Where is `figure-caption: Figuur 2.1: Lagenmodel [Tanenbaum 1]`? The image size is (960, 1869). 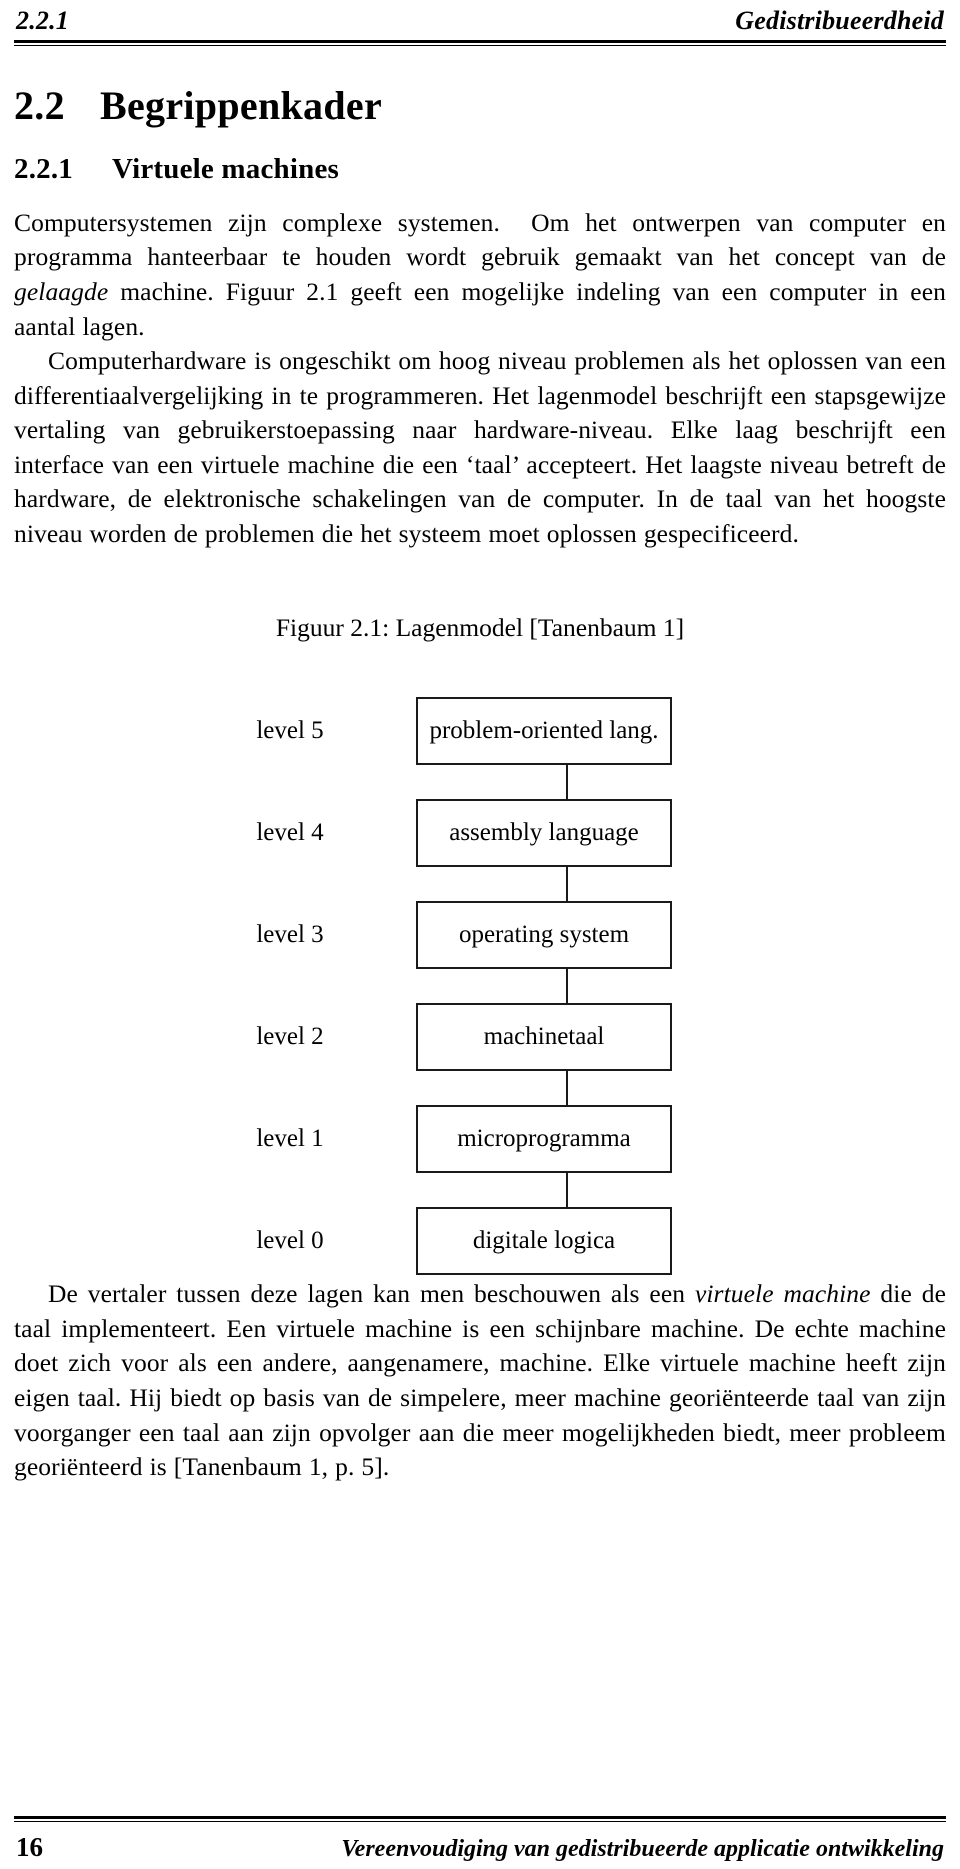 figure-caption: Figuur 2.1: Lagenmodel [Tanenbaum 1] is located at coordinates (480, 628).